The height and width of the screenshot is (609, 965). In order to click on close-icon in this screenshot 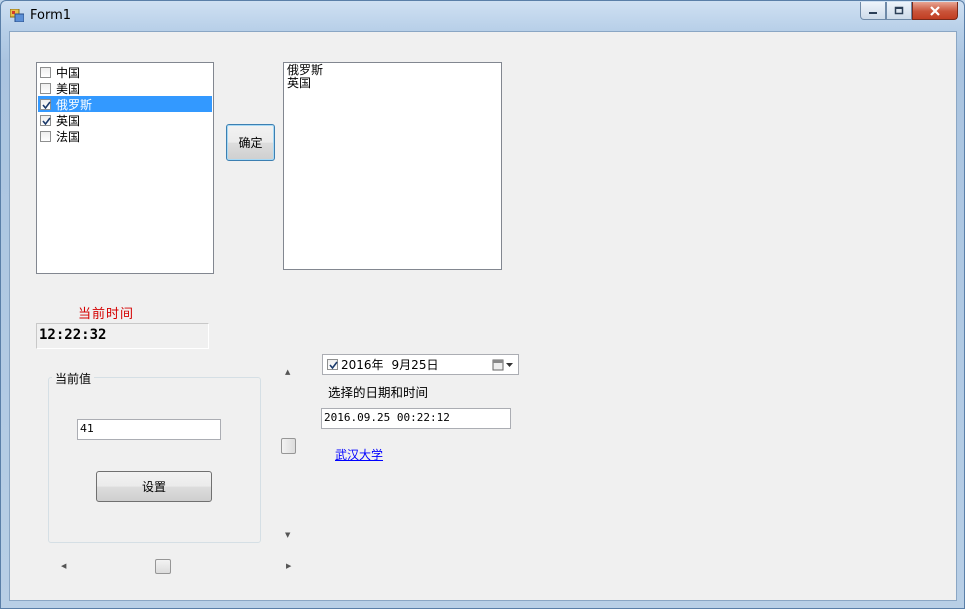, I will do `click(935, 10)`.